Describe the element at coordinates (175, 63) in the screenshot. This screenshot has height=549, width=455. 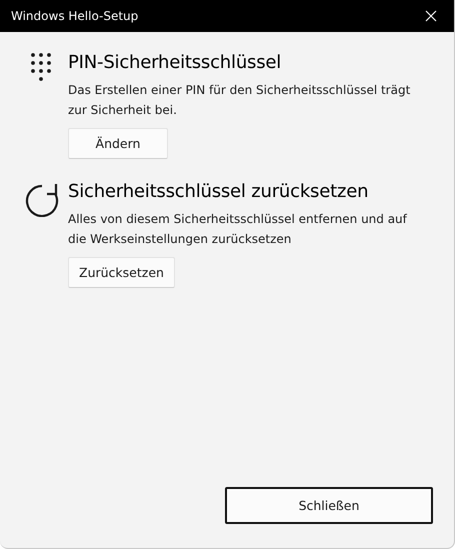
I see `section-heading: PIN-Sicherheitsschlüssel` at that location.